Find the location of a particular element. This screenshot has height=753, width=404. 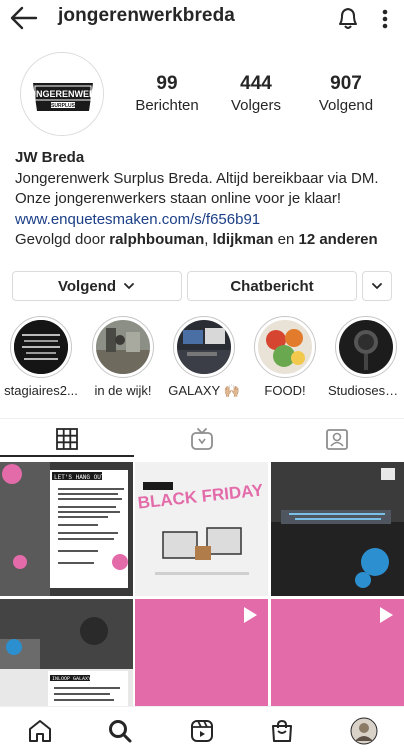

post-thumbnail: INLOOP GALAXY is located at coordinates (66, 652).